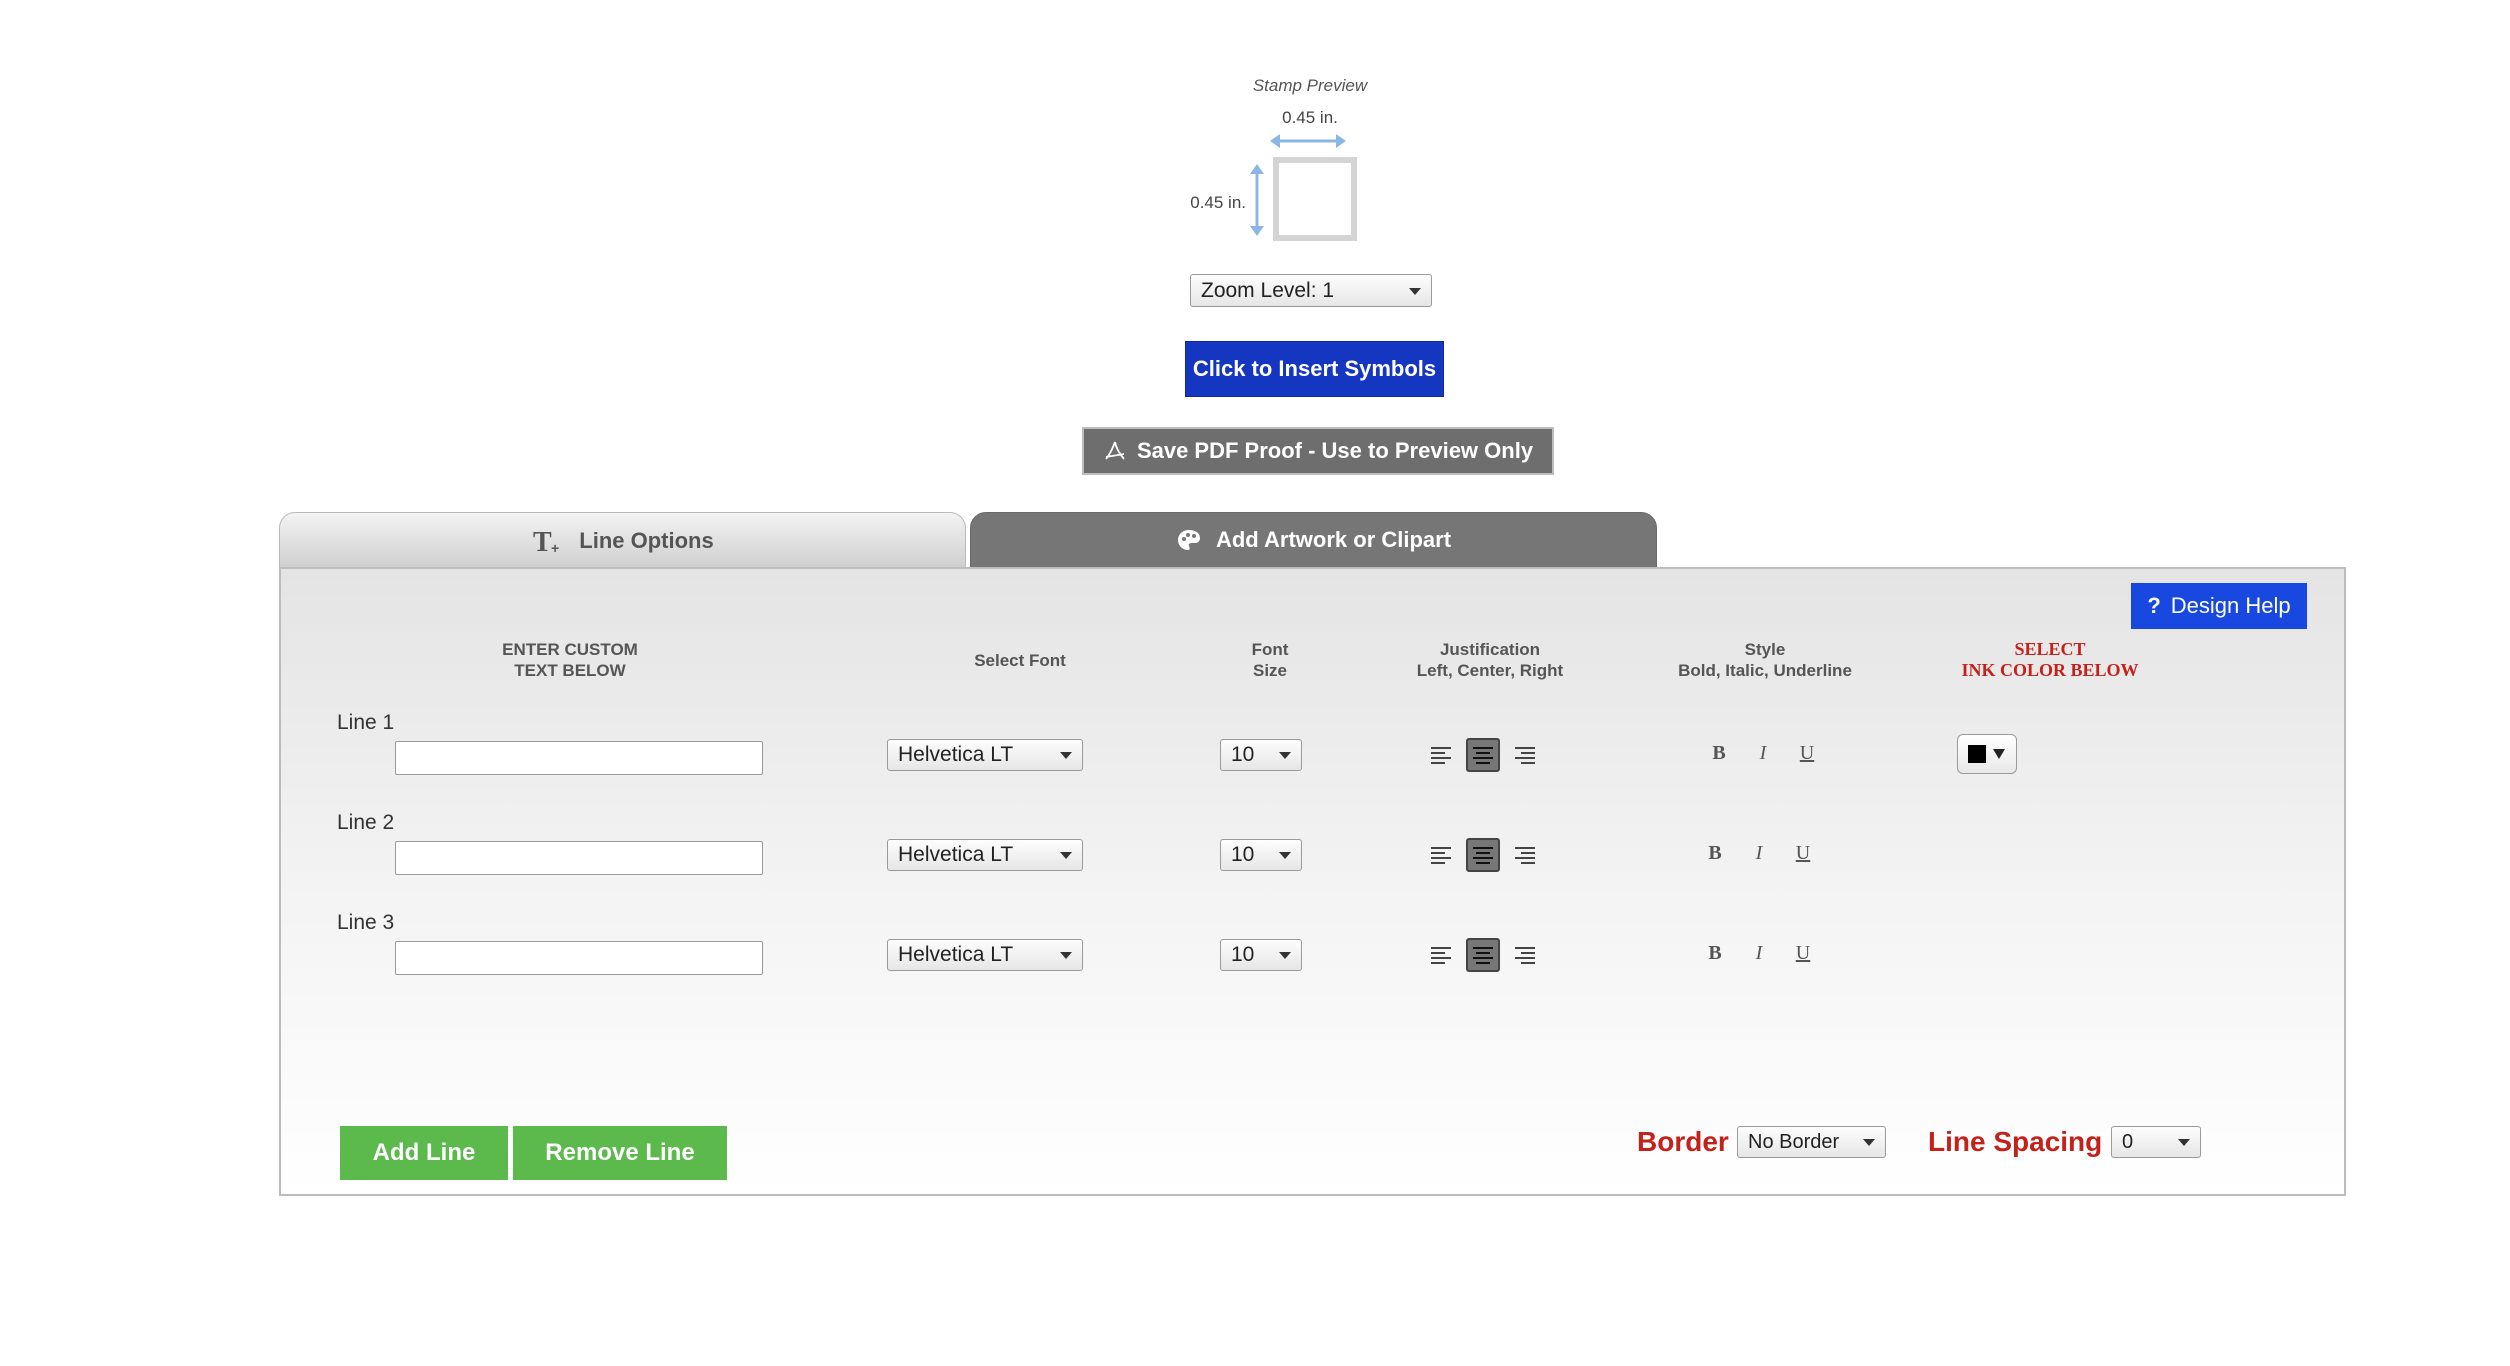 The image size is (2510, 1366). I want to click on line-1-label: Line 1, so click(366, 722).